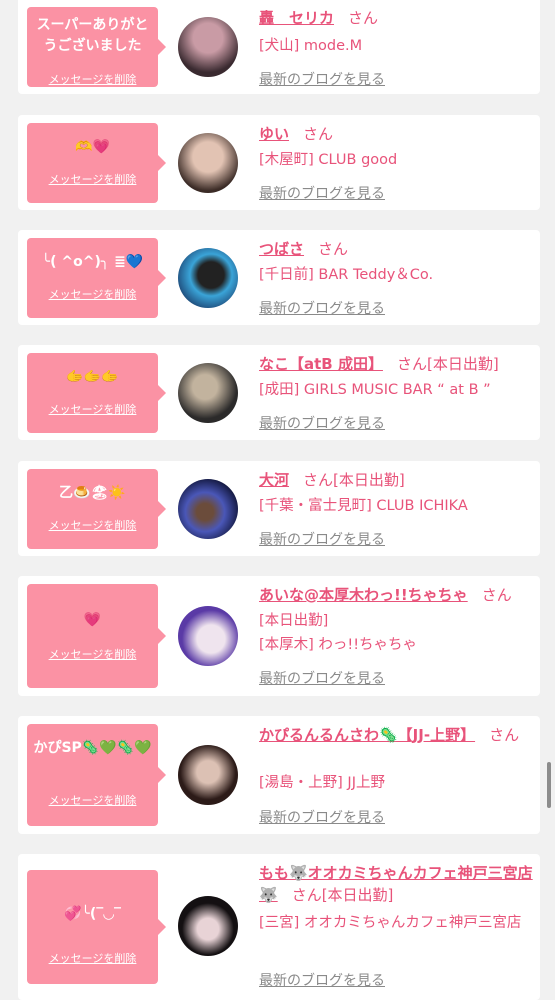 The image size is (555, 1000). Describe the element at coordinates (396, 18) in the screenshot. I see `name-line: 轟 セリカ さん` at that location.